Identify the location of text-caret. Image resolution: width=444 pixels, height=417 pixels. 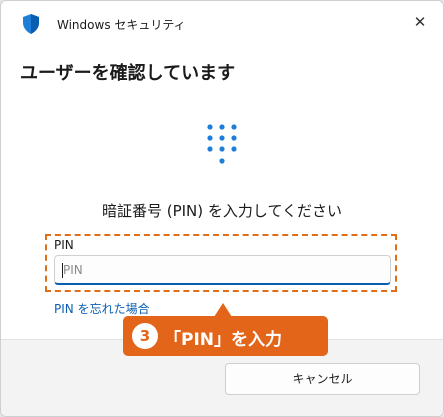
(62, 270).